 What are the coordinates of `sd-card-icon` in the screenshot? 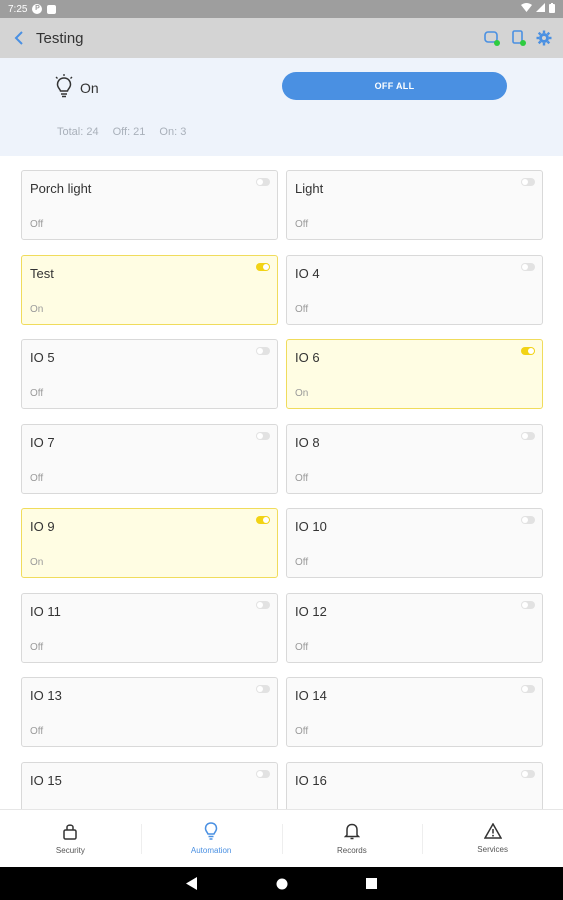 It's located at (52, 9).